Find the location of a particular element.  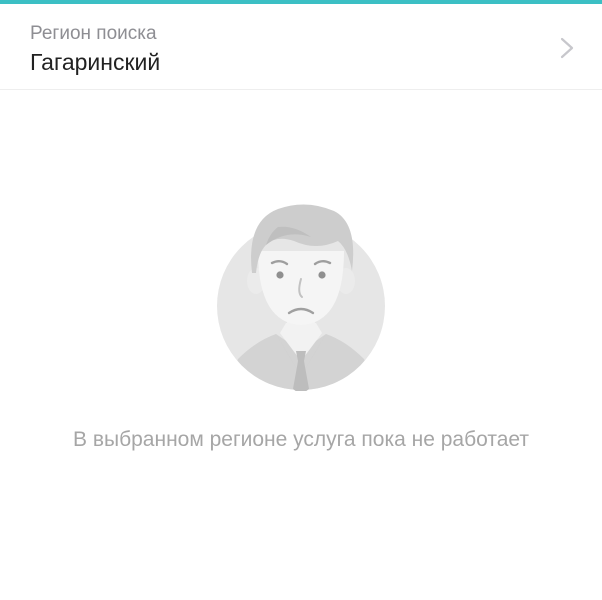

chevron-right-icon is located at coordinates (567, 48).